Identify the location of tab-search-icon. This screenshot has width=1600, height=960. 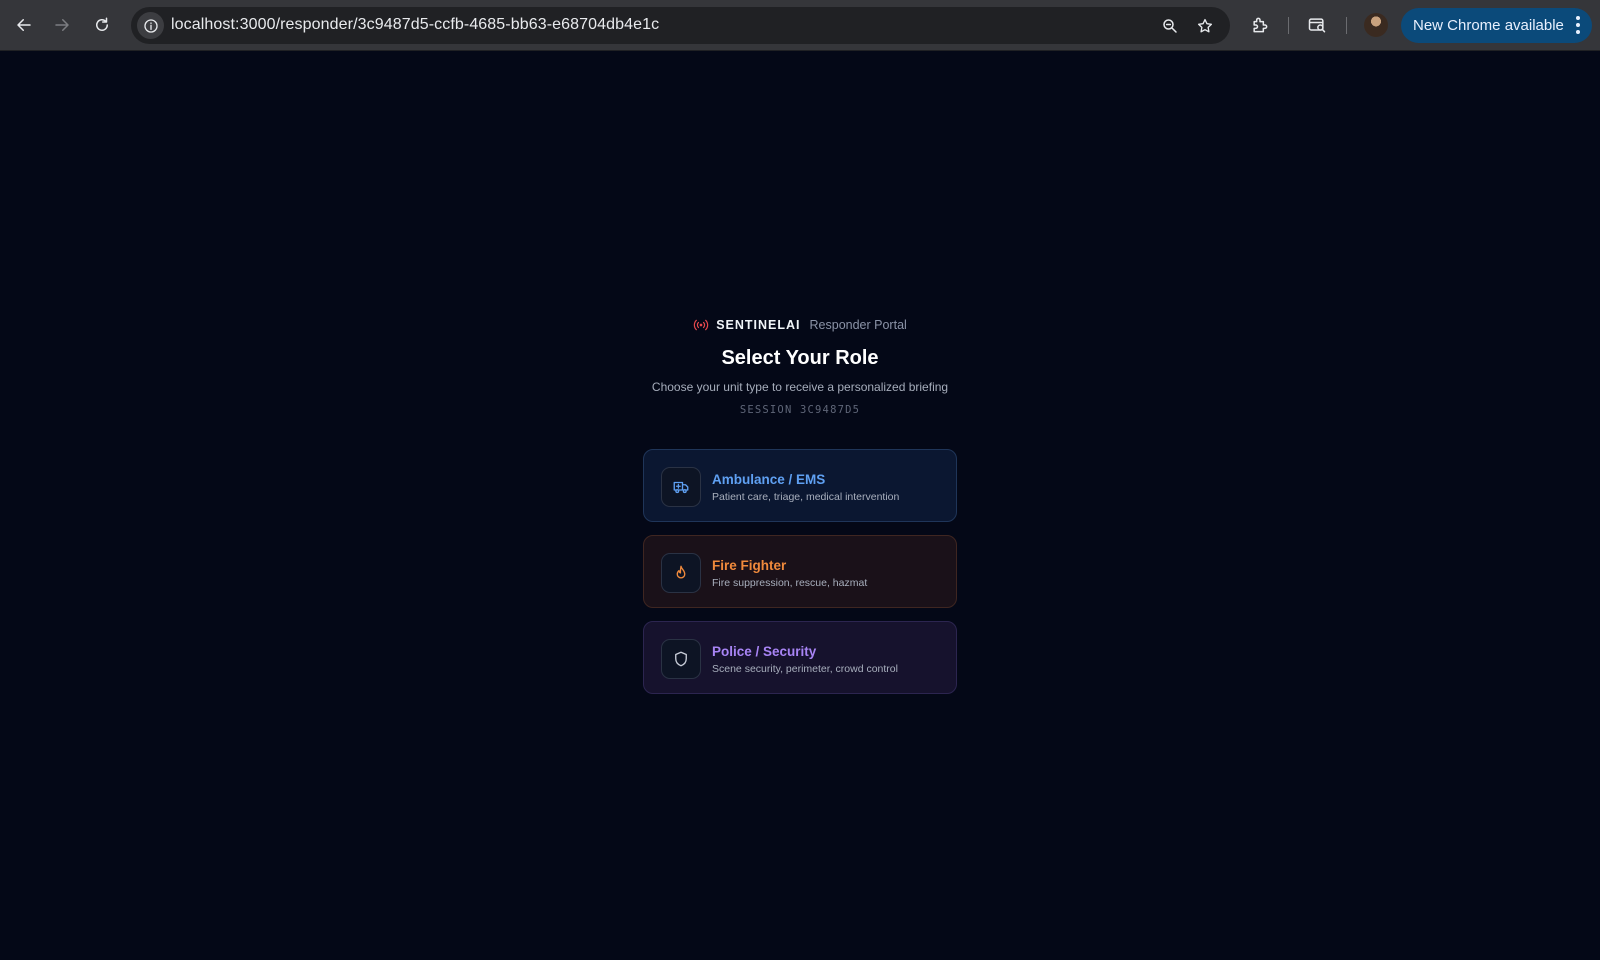
(1317, 25).